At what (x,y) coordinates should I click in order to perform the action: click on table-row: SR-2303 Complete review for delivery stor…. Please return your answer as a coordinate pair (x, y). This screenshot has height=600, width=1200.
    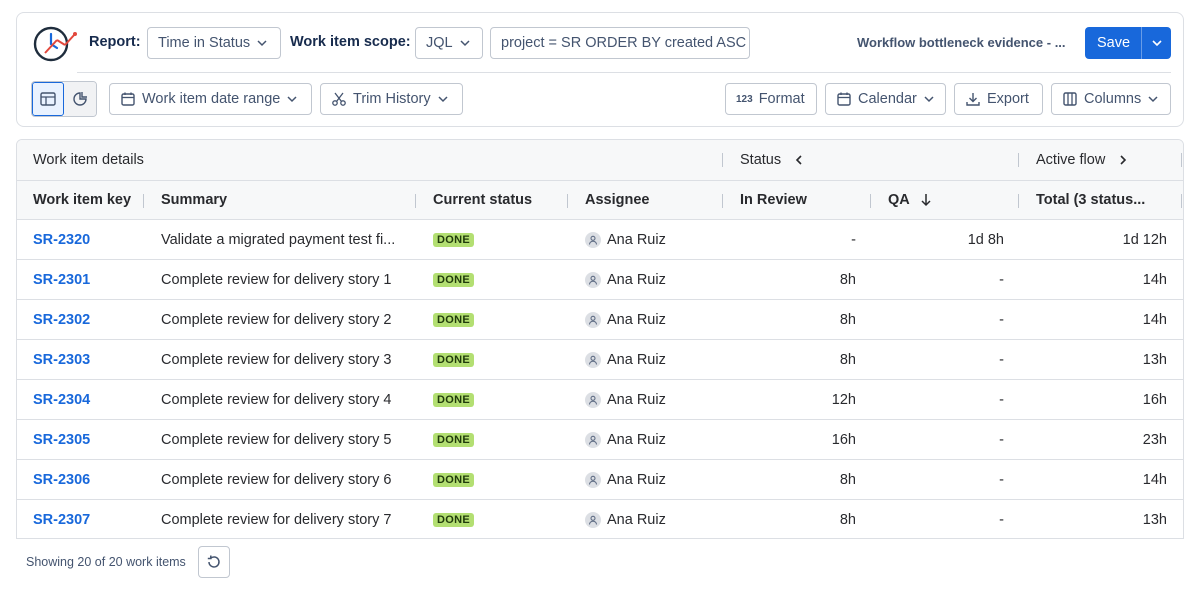
    Looking at the image, I should click on (600, 360).